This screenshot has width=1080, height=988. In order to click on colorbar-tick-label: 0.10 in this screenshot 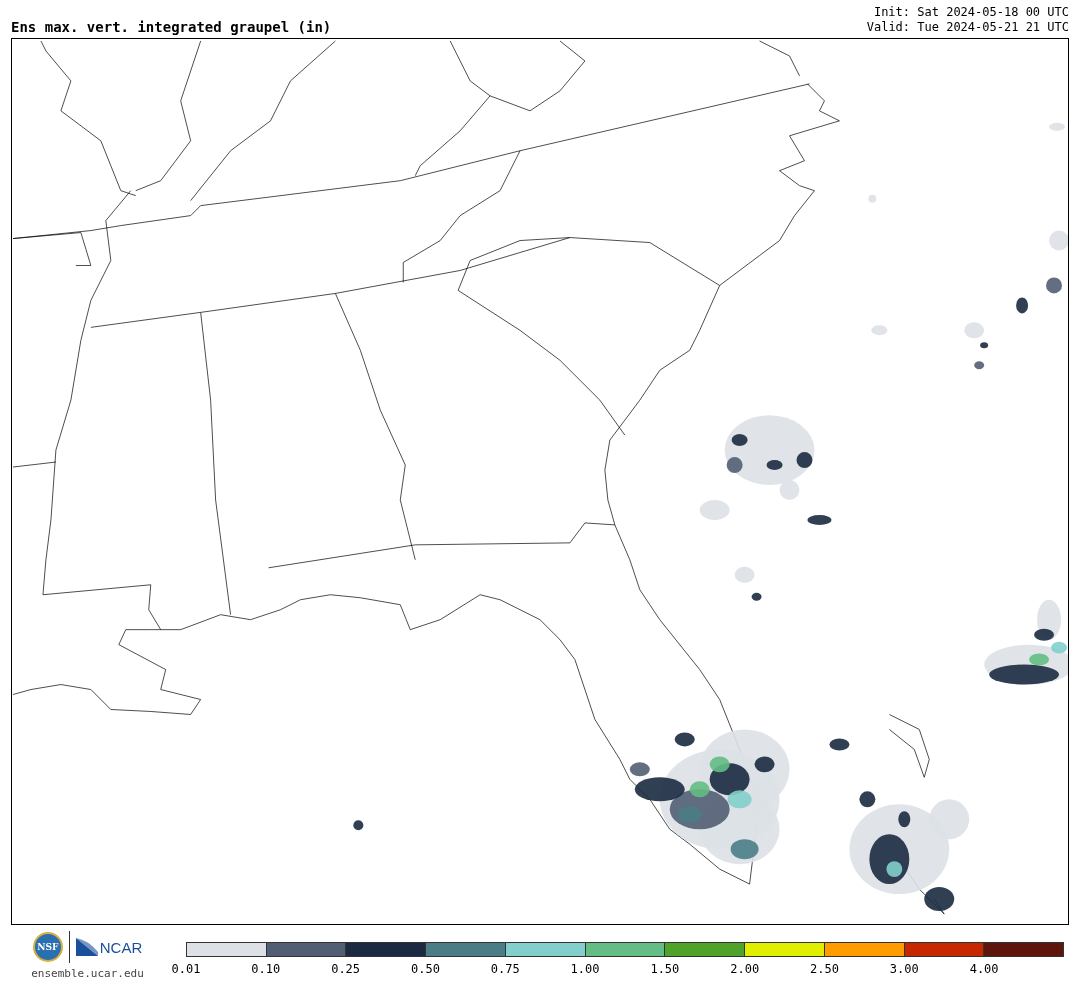, I will do `click(266, 969)`.